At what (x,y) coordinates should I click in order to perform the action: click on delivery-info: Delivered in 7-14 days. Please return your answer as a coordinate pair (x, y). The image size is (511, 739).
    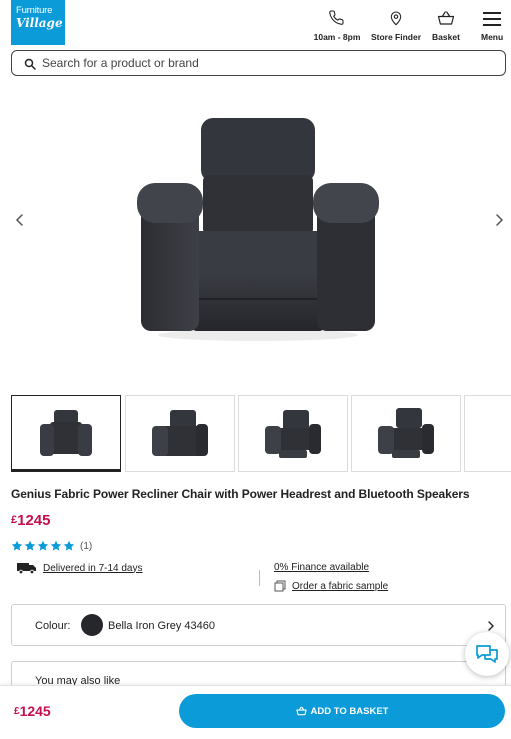
    Looking at the image, I should click on (80, 568).